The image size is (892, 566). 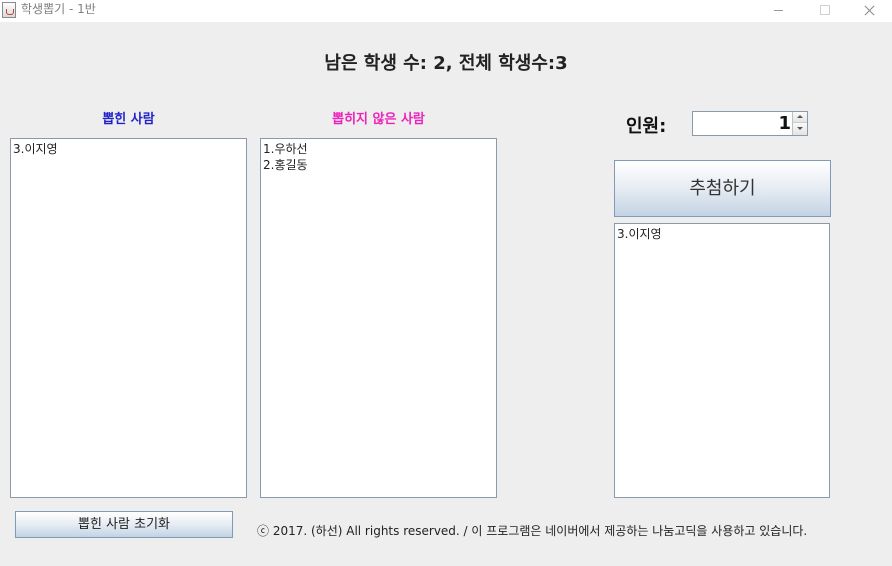 What do you see at coordinates (446, 11) in the screenshot?
I see `title-bar: 학생뽑기 - 1반` at bounding box center [446, 11].